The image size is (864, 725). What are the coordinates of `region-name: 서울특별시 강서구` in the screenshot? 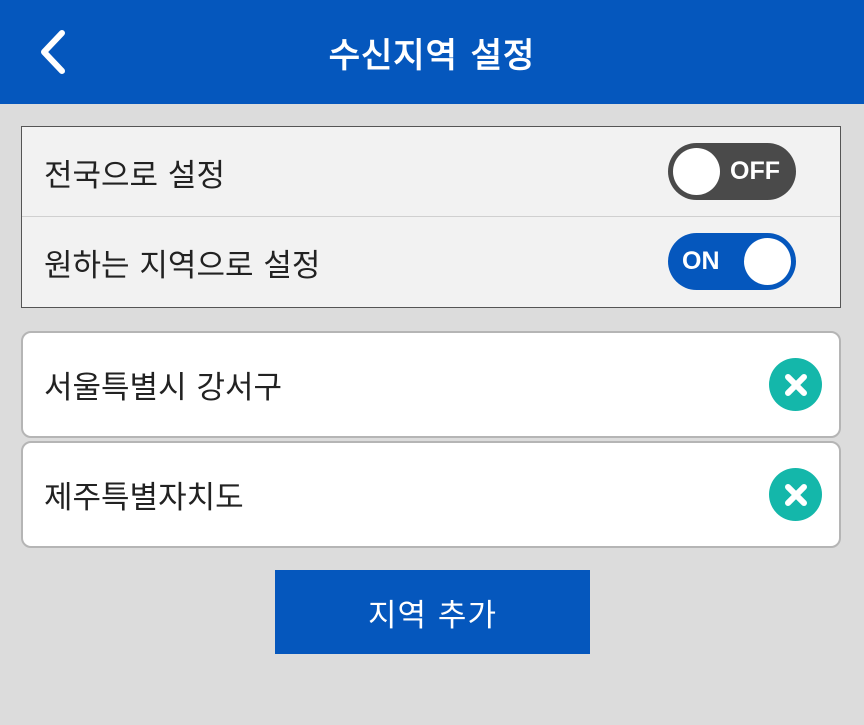 It's located at (163, 388).